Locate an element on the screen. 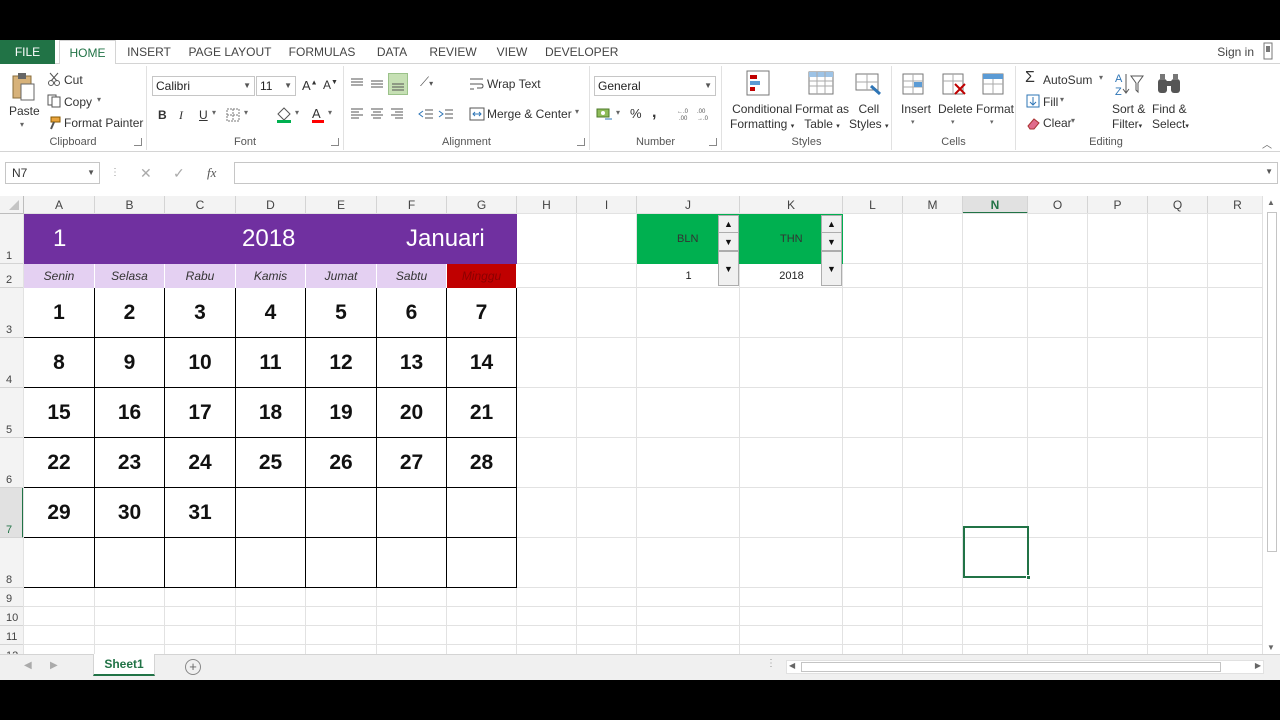 This screenshot has height=720, width=1280. column-header-k: K is located at coordinates (791, 205).